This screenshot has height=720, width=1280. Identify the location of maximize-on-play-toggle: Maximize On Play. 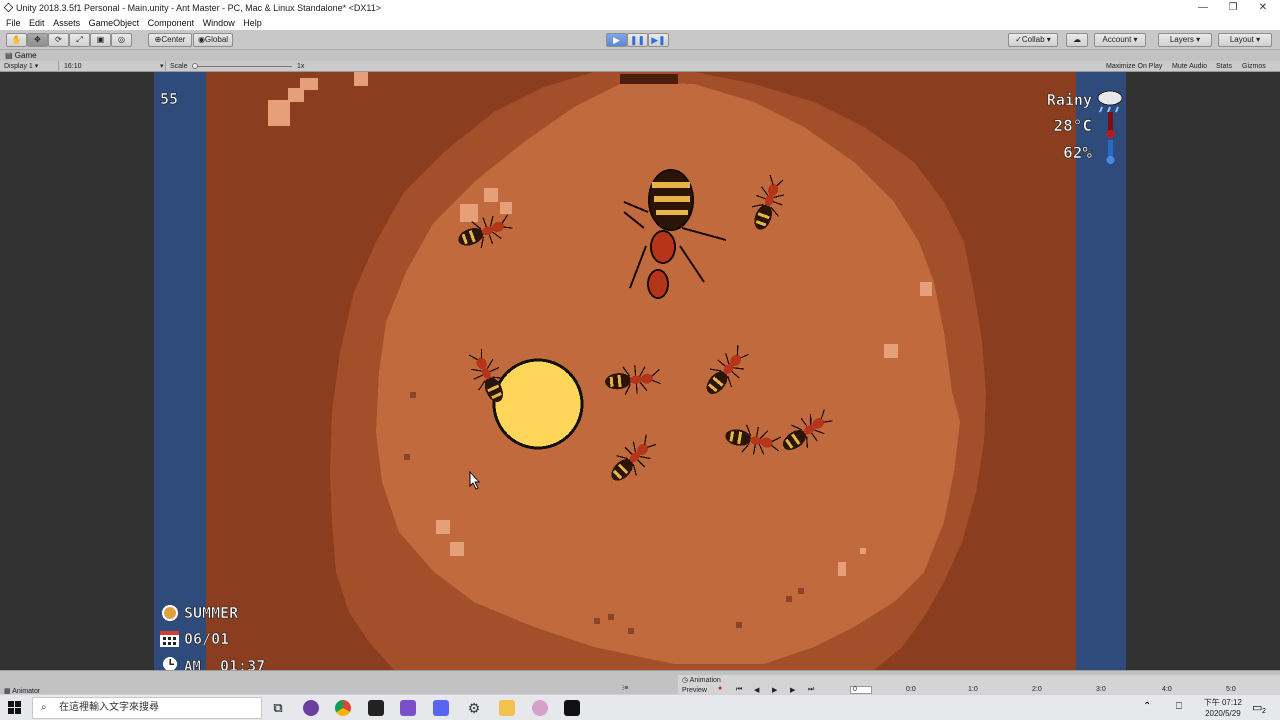
(1134, 66).